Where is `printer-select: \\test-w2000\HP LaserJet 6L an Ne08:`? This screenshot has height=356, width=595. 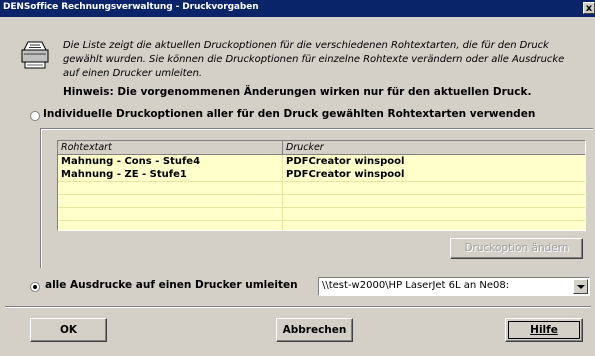
printer-select: \\test-w2000\HP LaserJet 6L an Ne08: is located at coordinates (454, 286).